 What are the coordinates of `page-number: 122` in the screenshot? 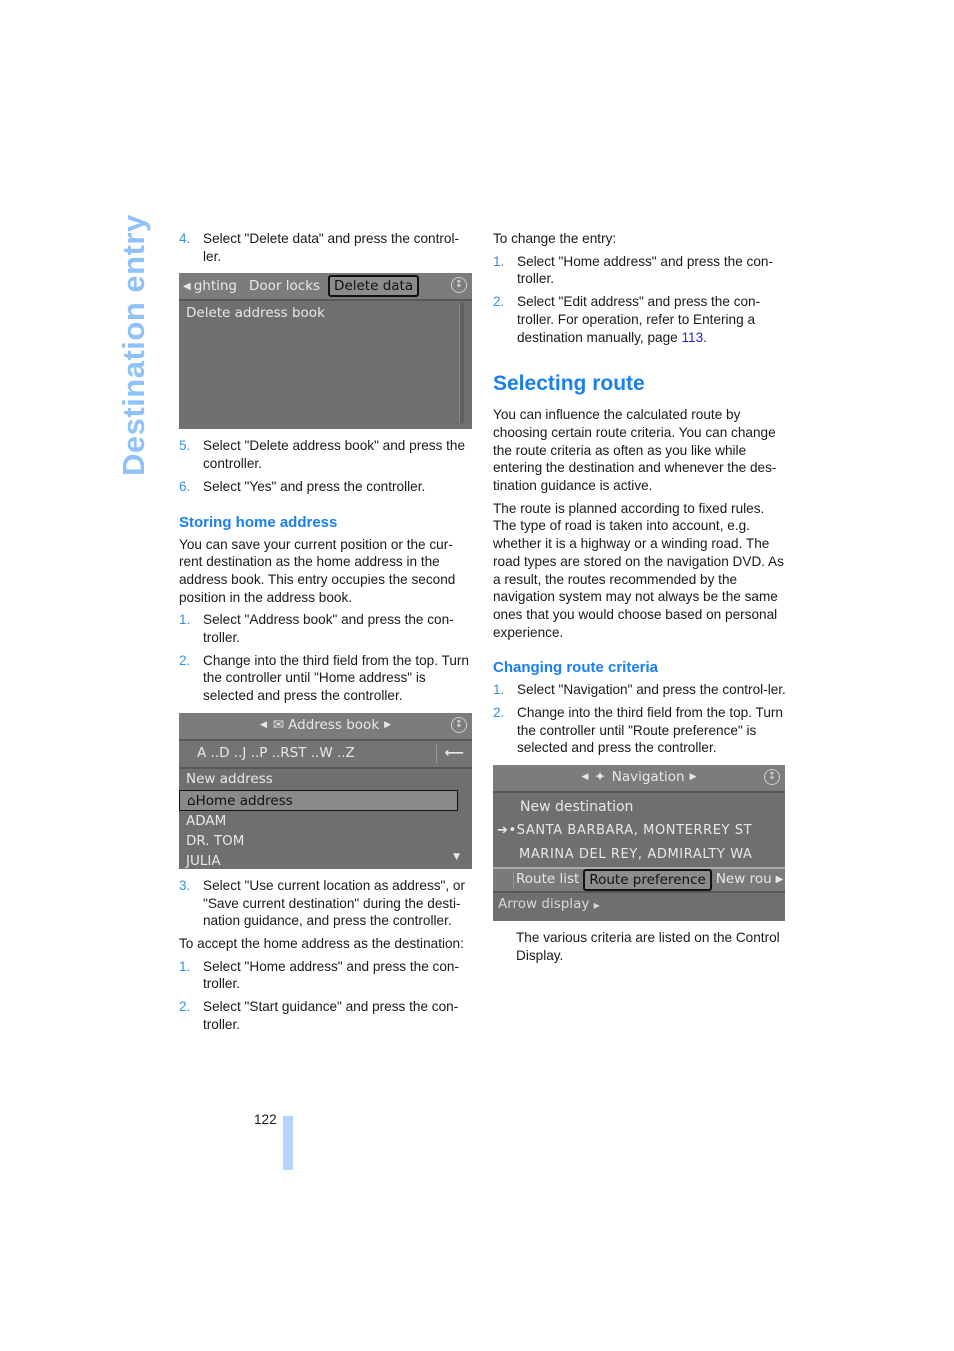 It's located at (265, 1119).